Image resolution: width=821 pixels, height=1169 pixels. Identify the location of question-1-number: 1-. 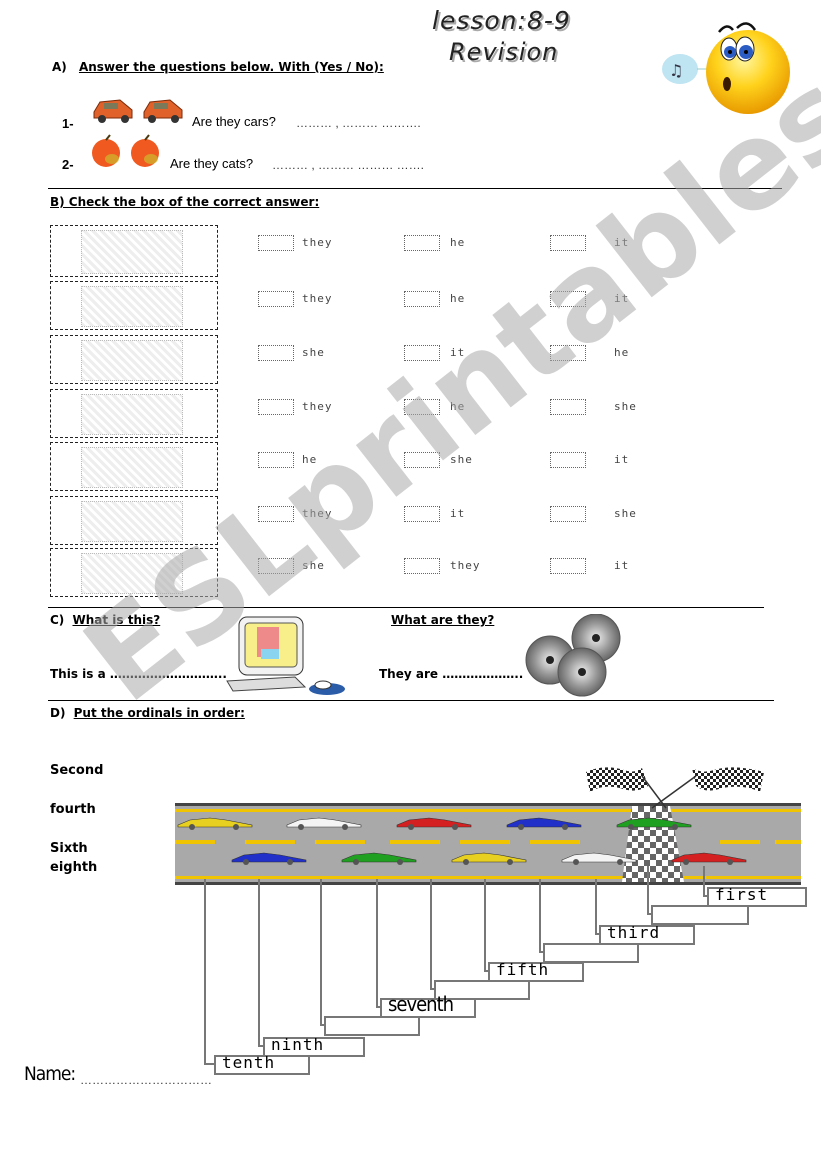
(68, 123).